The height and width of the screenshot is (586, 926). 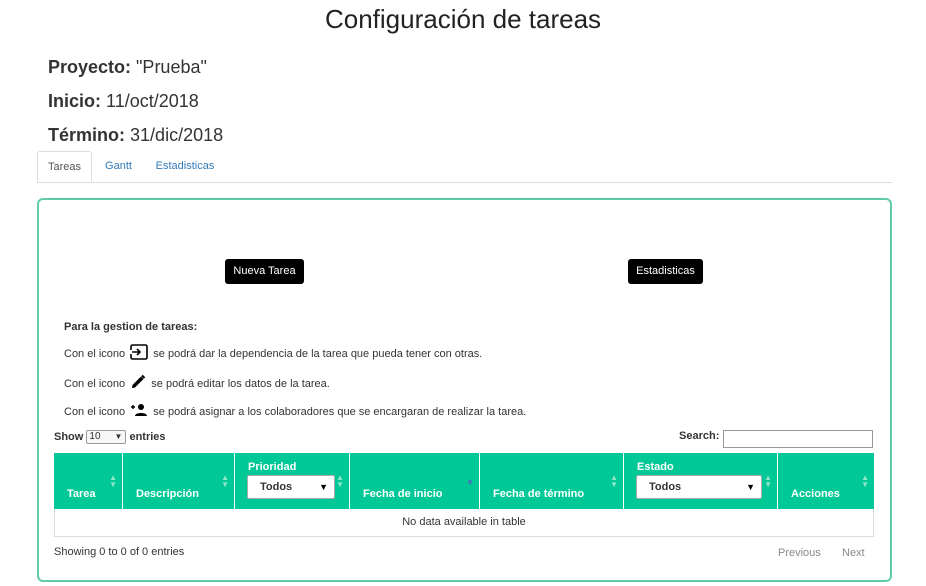 I want to click on show-entries: Show 10 ▼ entries, so click(x=110, y=437).